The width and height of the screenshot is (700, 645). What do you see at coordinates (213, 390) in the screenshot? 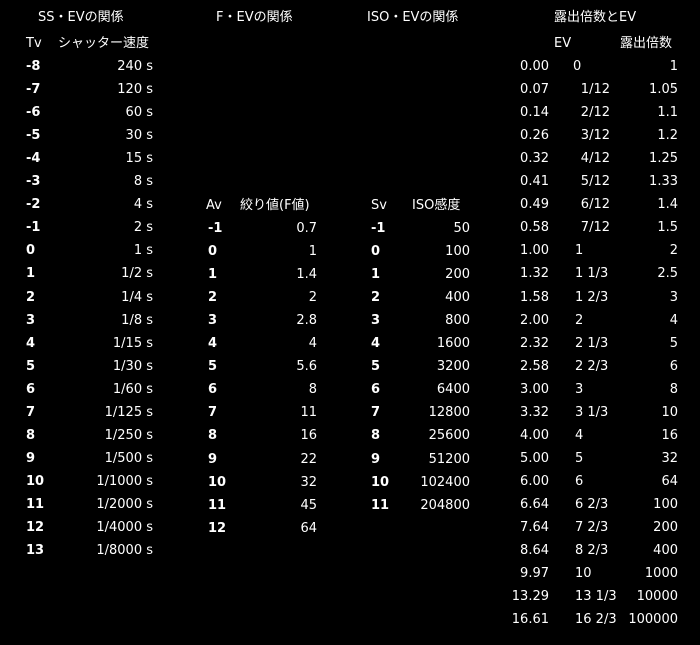
I see `f-av-value: 6` at bounding box center [213, 390].